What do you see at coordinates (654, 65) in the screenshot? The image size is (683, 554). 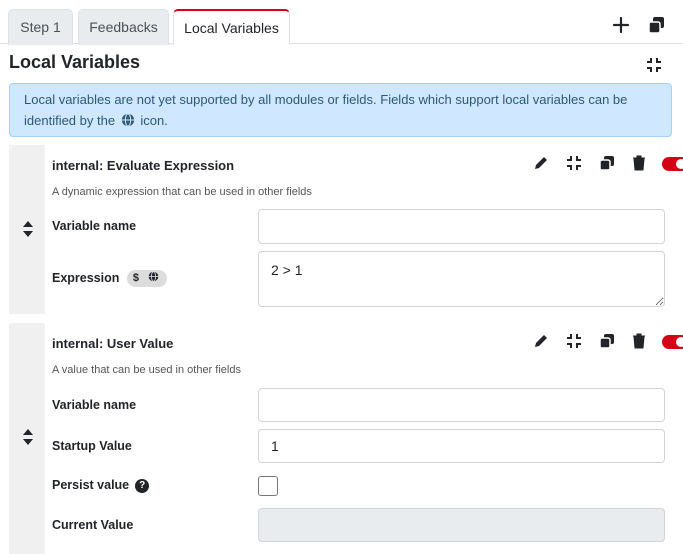 I see `collapse-all-icon` at bounding box center [654, 65].